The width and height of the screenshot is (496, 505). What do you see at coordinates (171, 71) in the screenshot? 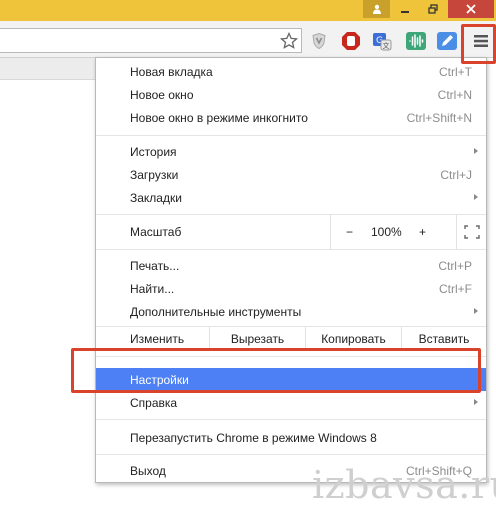
I see `menu-item-label: Новая вкладка` at bounding box center [171, 71].